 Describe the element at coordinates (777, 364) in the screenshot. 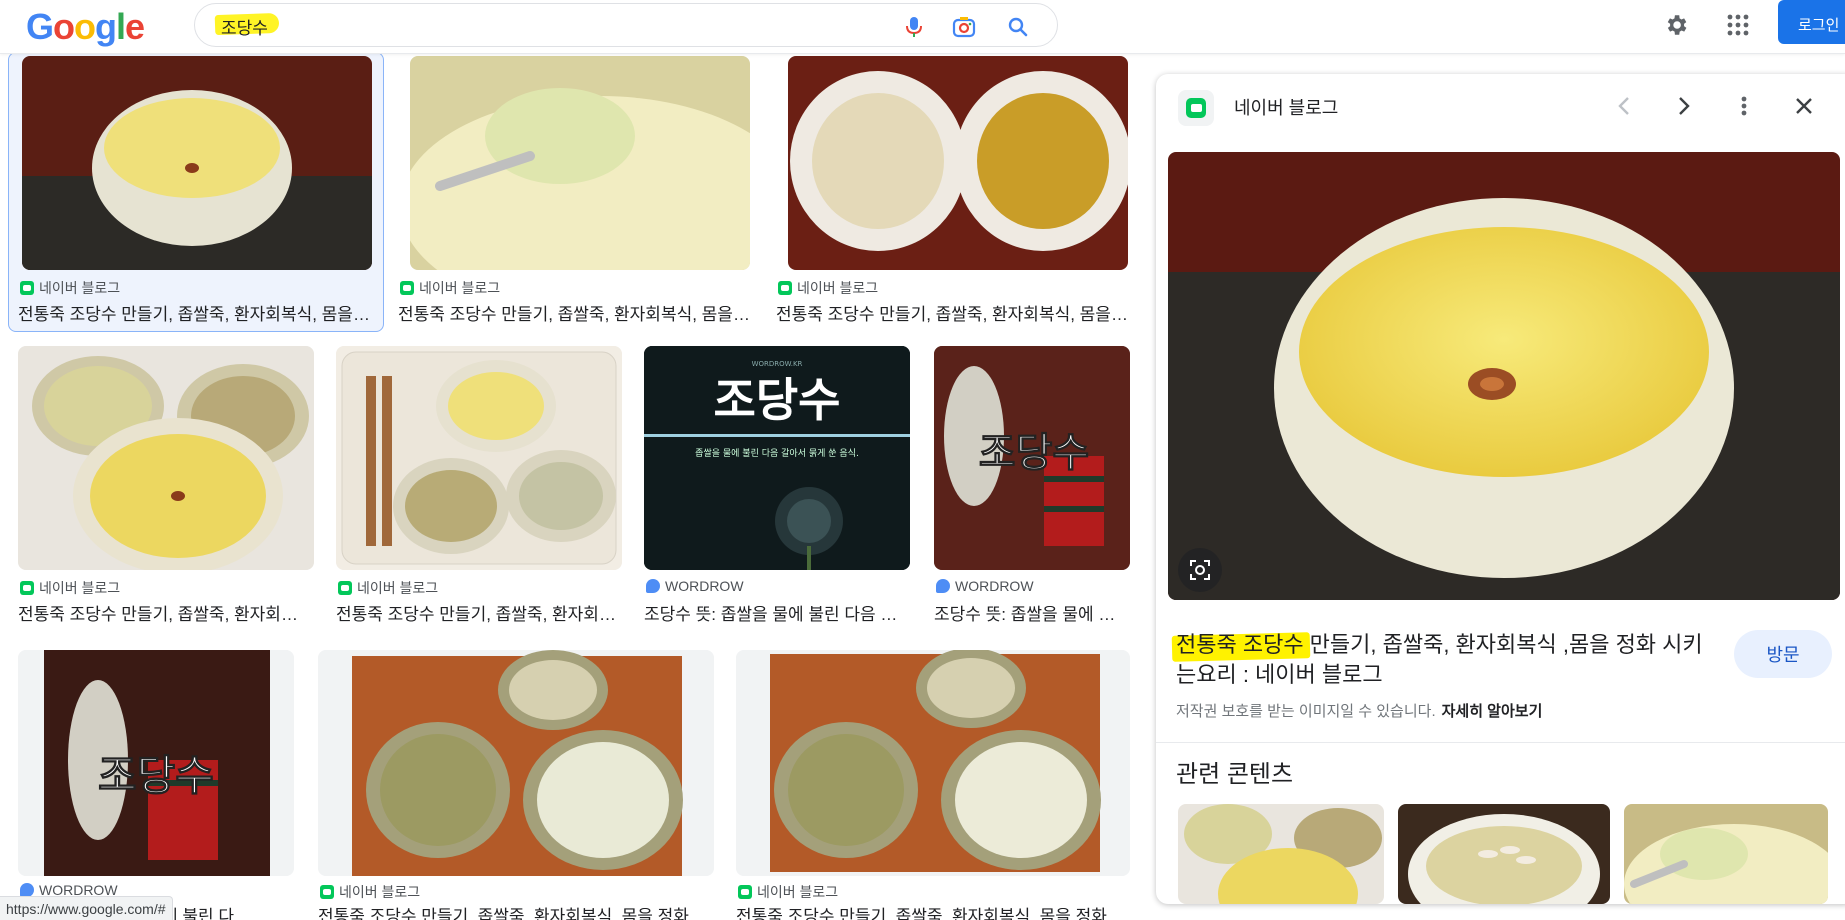

I see `overlay-site-text: WORDROW.KR` at that location.